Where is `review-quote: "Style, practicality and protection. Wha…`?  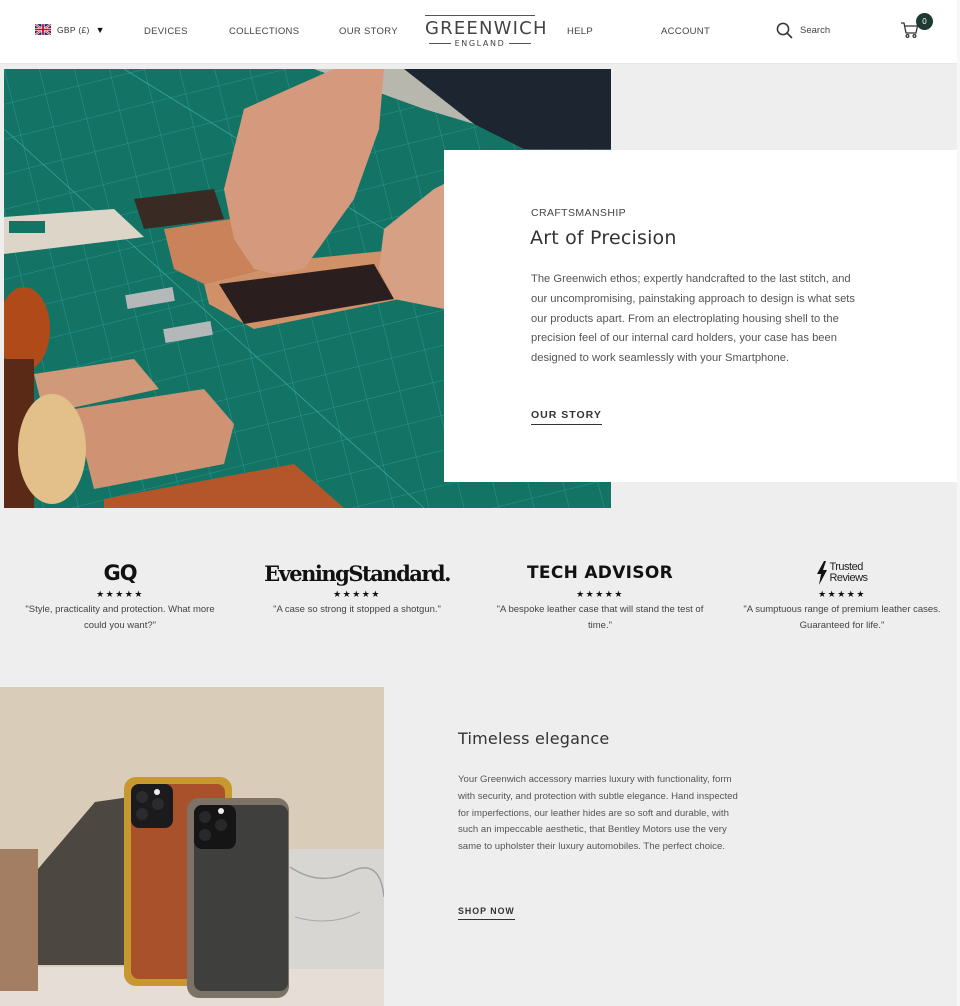 review-quote: "Style, practicality and protection. Wha… is located at coordinates (120, 617).